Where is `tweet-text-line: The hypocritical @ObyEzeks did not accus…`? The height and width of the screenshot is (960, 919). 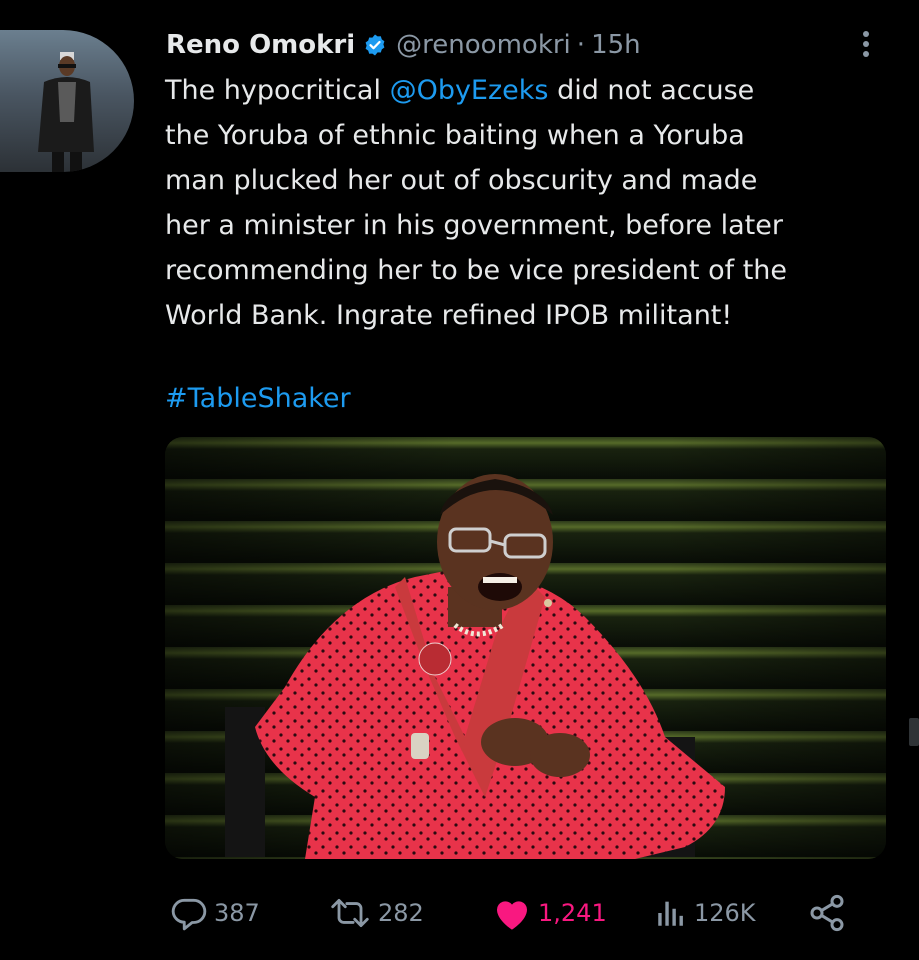 tweet-text-line: The hypocritical @ObyEzeks did not accus… is located at coordinates (460, 90).